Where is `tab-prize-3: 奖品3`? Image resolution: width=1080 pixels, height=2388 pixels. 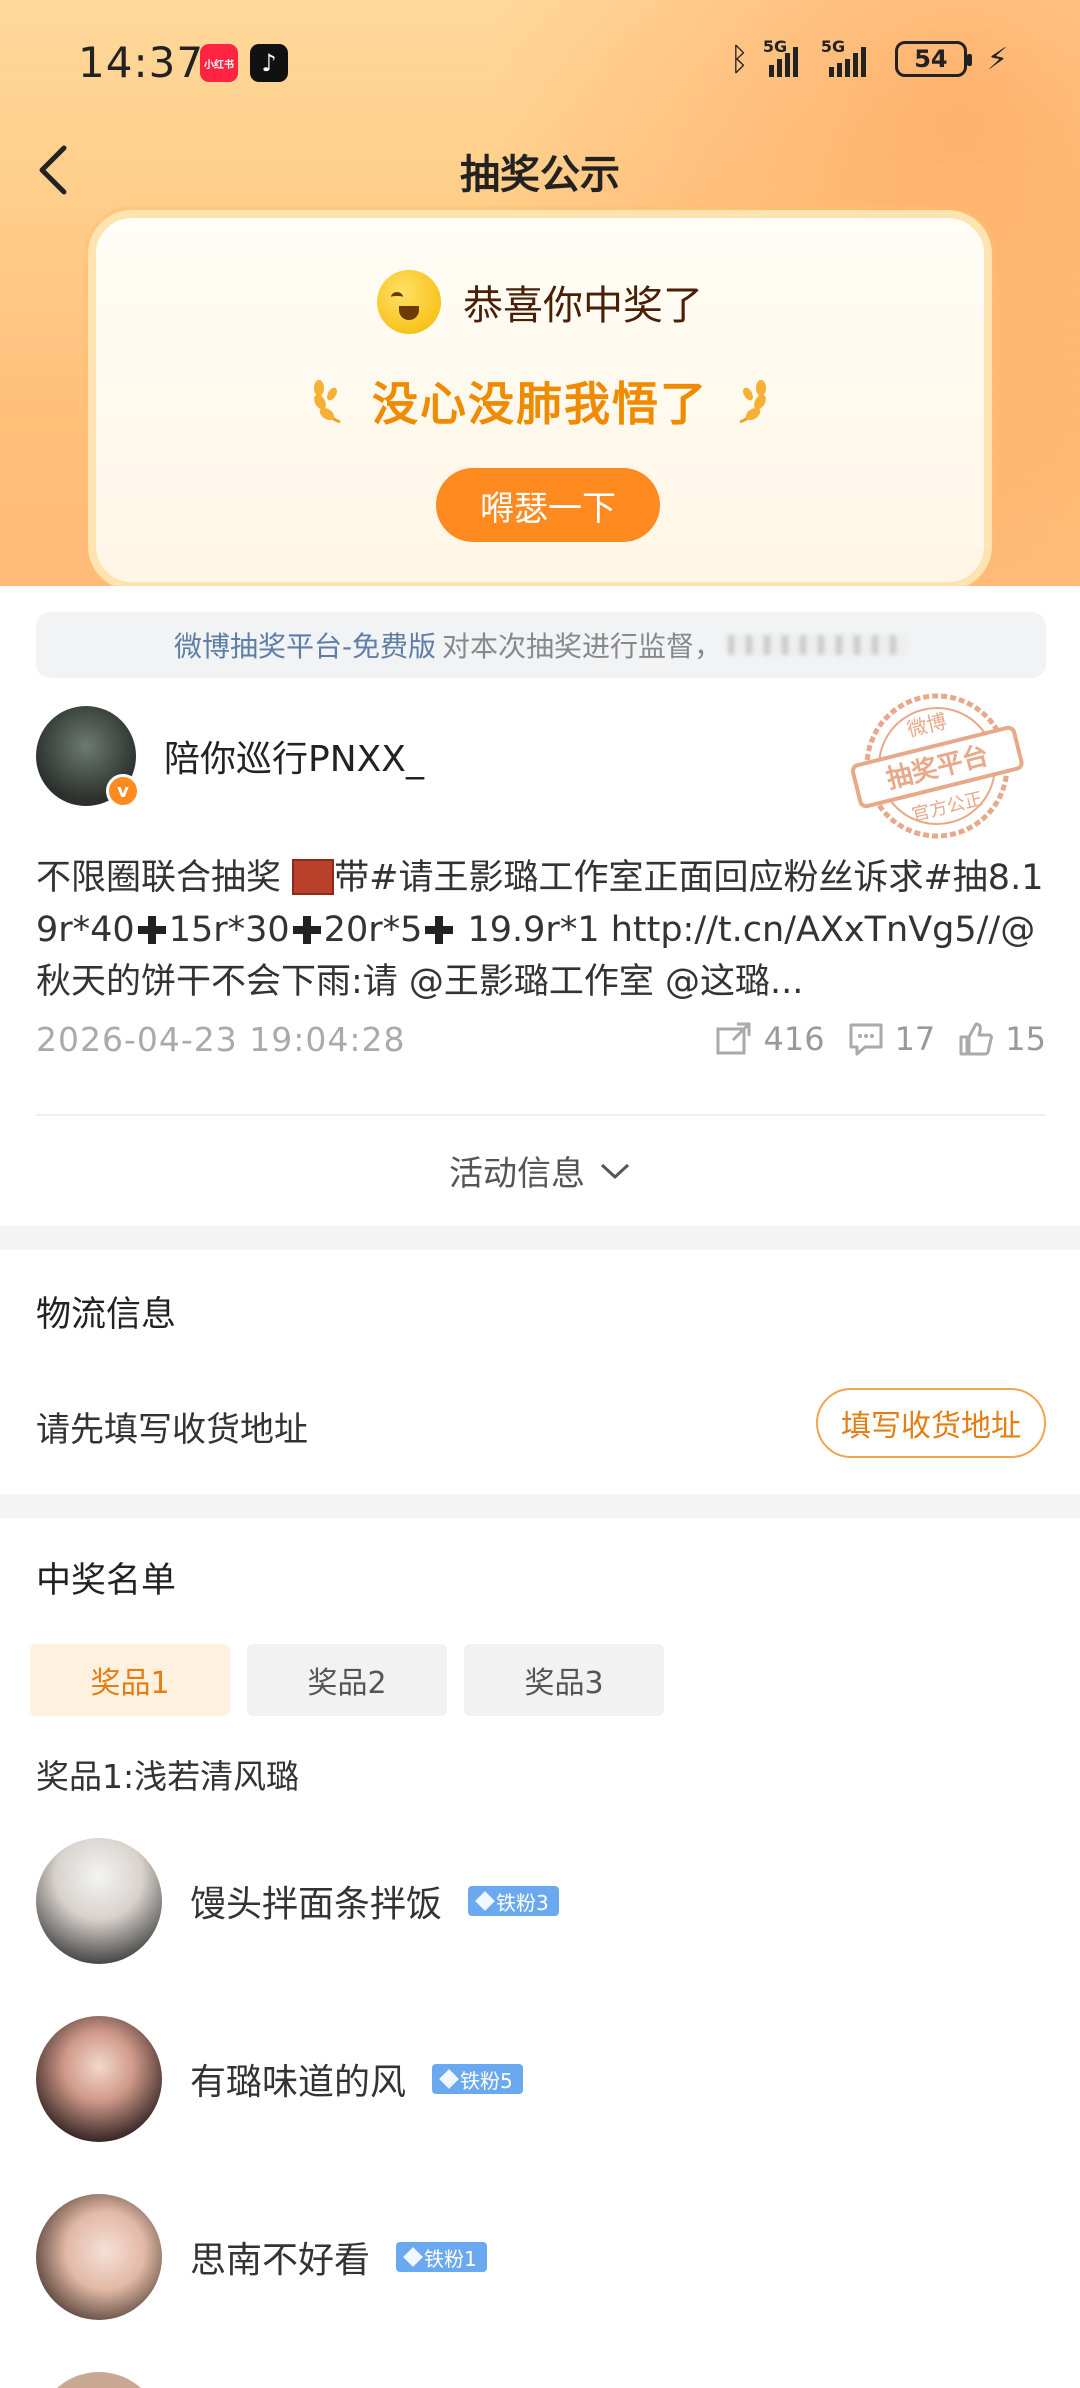 tab-prize-3: 奖品3 is located at coordinates (564, 1680).